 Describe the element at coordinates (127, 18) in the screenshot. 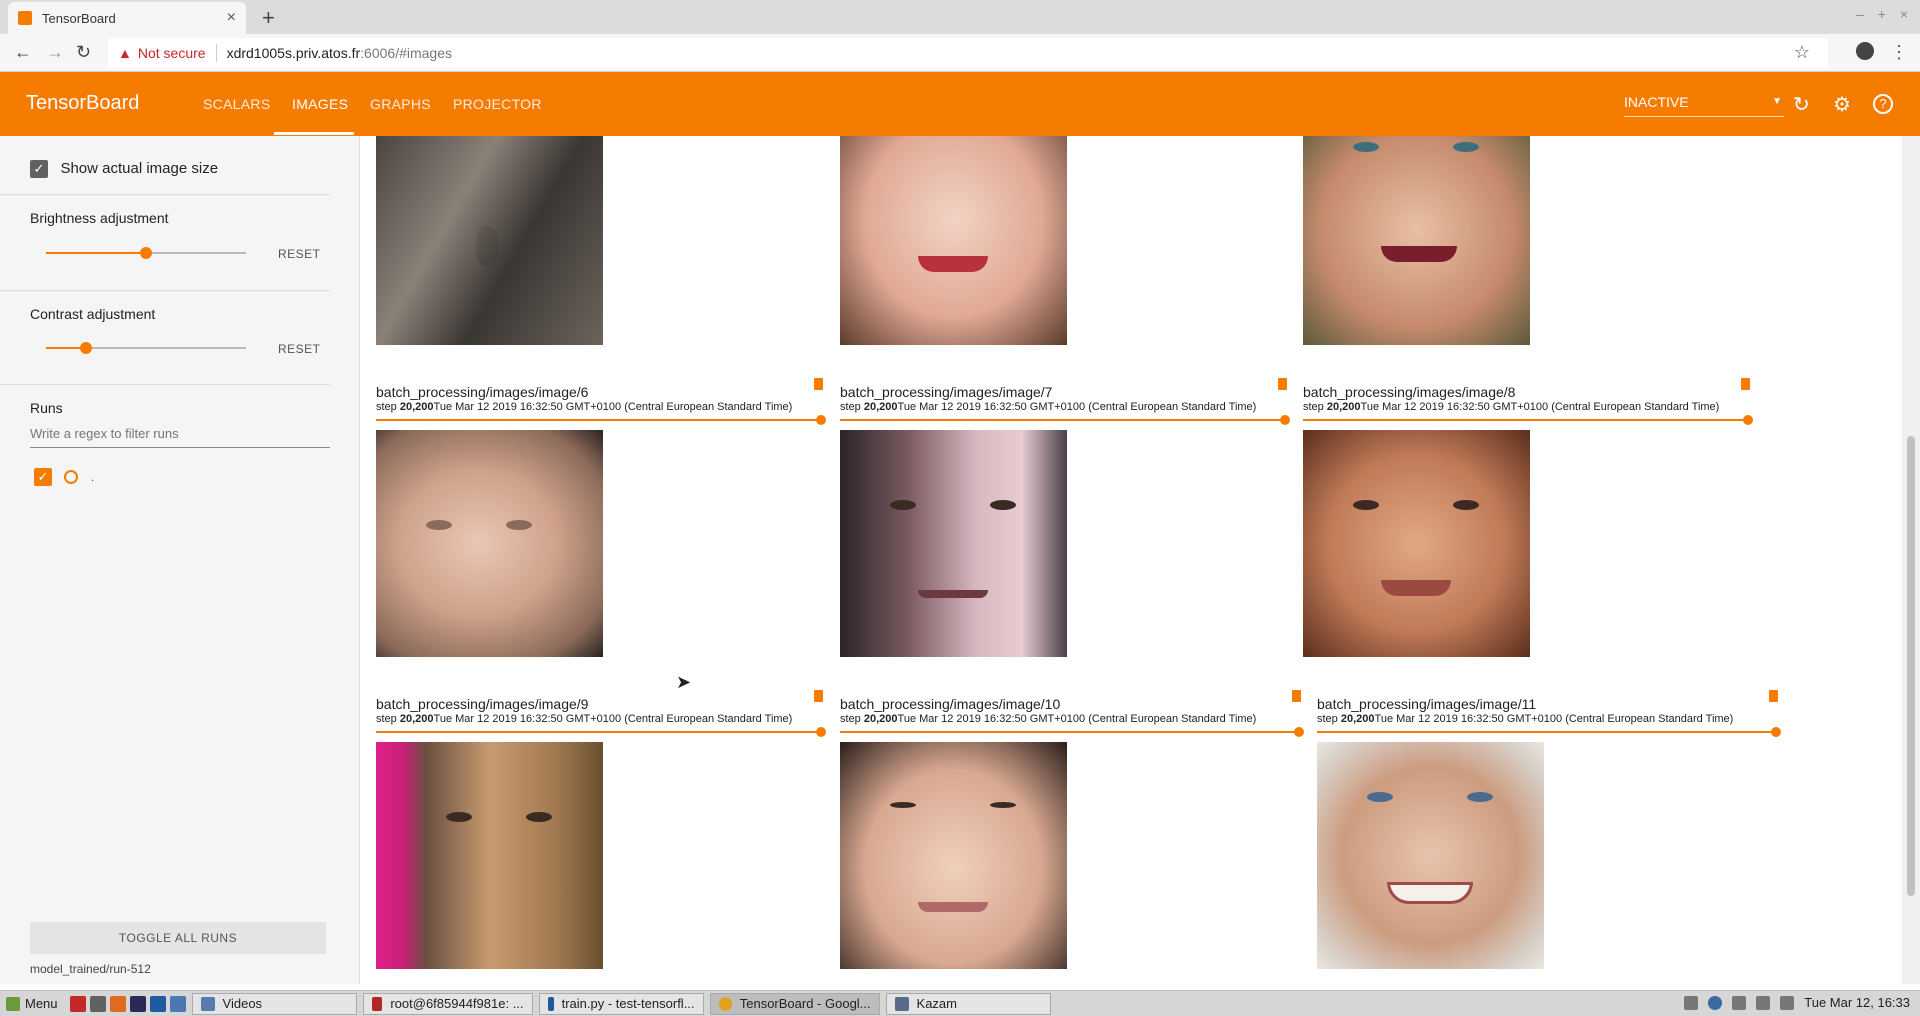

I see `browser-tab: TensorBoard ×` at that location.